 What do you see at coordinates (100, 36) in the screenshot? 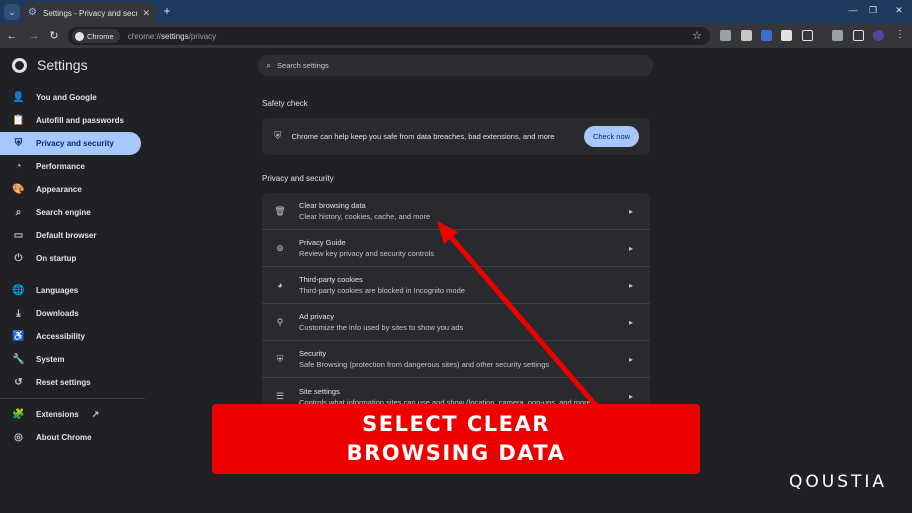
I see `site-chip-label: Chrome` at bounding box center [100, 36].